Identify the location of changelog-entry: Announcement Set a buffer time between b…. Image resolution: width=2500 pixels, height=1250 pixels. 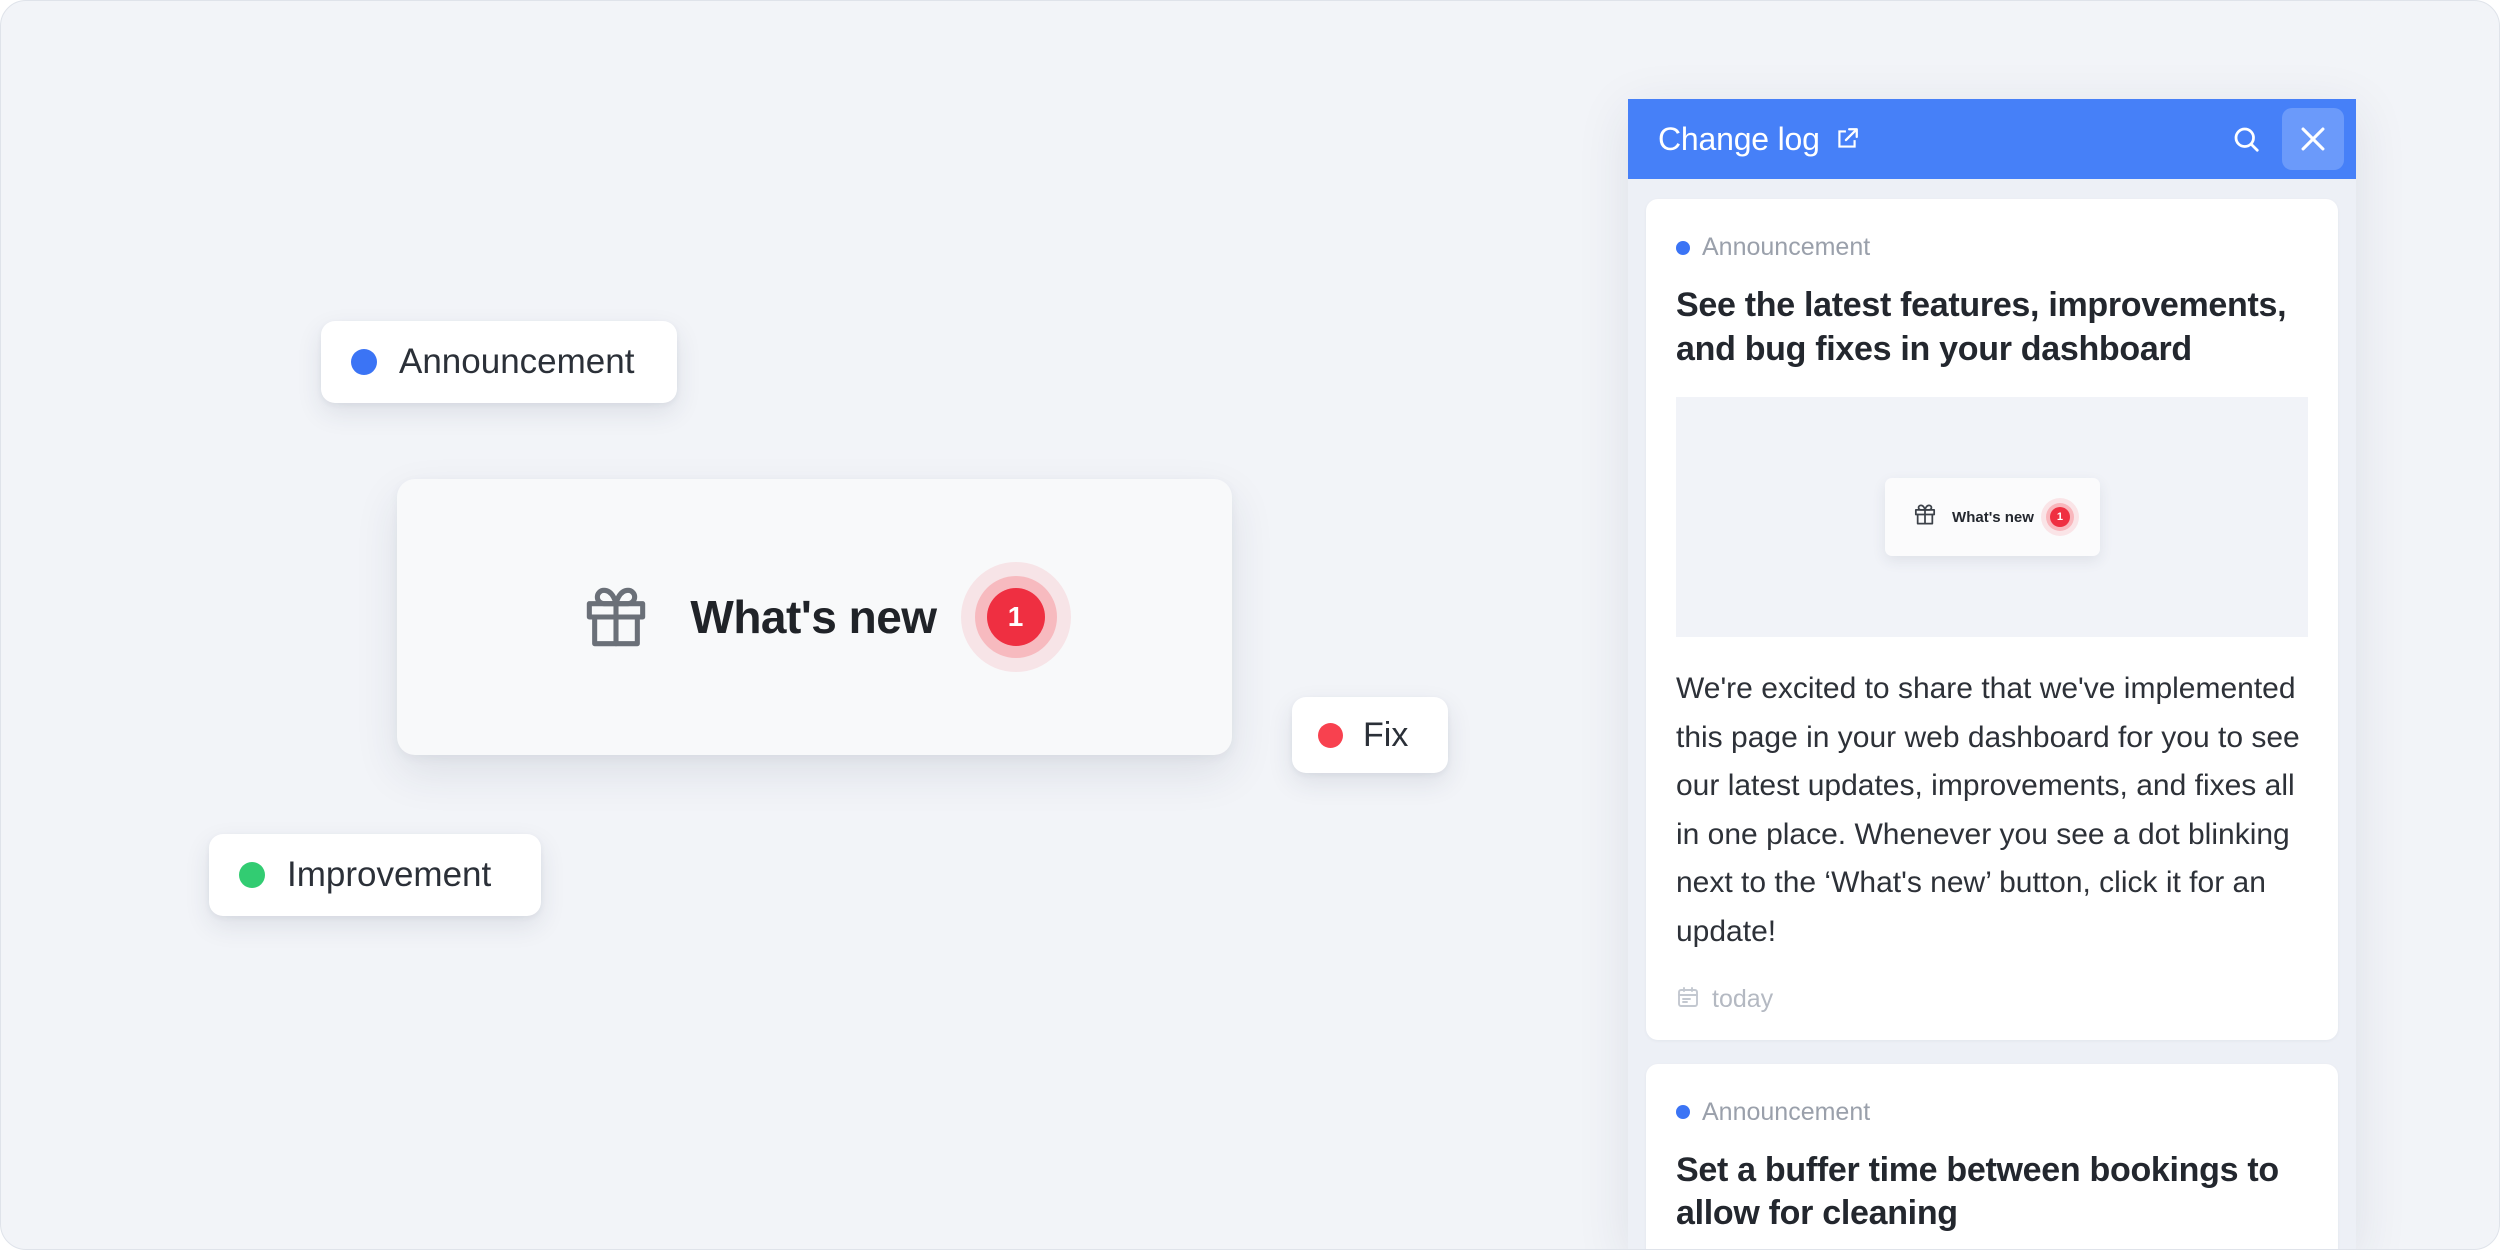
(1992, 1156).